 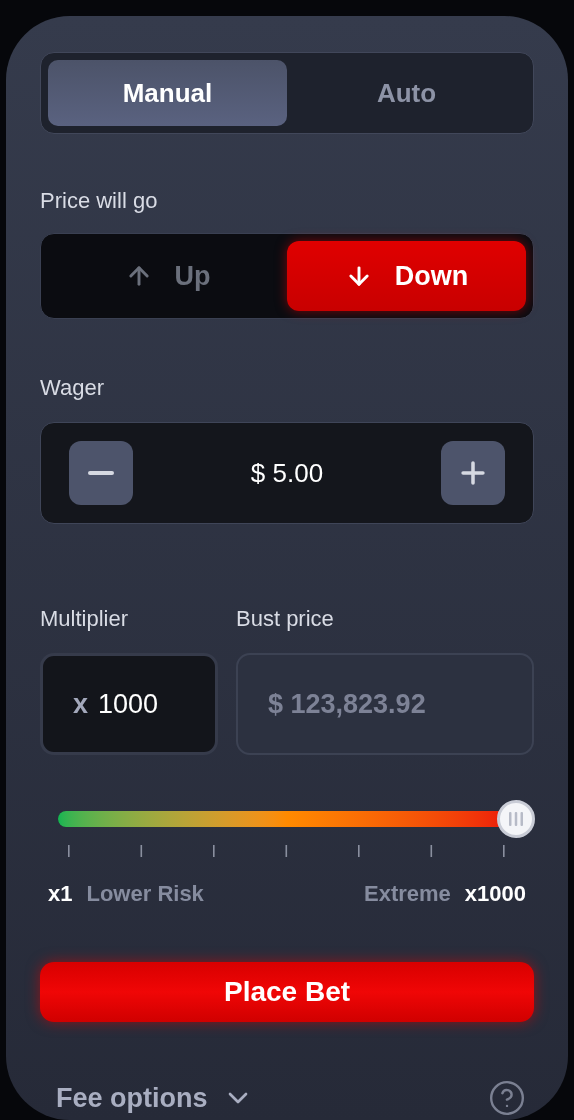 What do you see at coordinates (167, 93) in the screenshot?
I see `mode-tab: Manual` at bounding box center [167, 93].